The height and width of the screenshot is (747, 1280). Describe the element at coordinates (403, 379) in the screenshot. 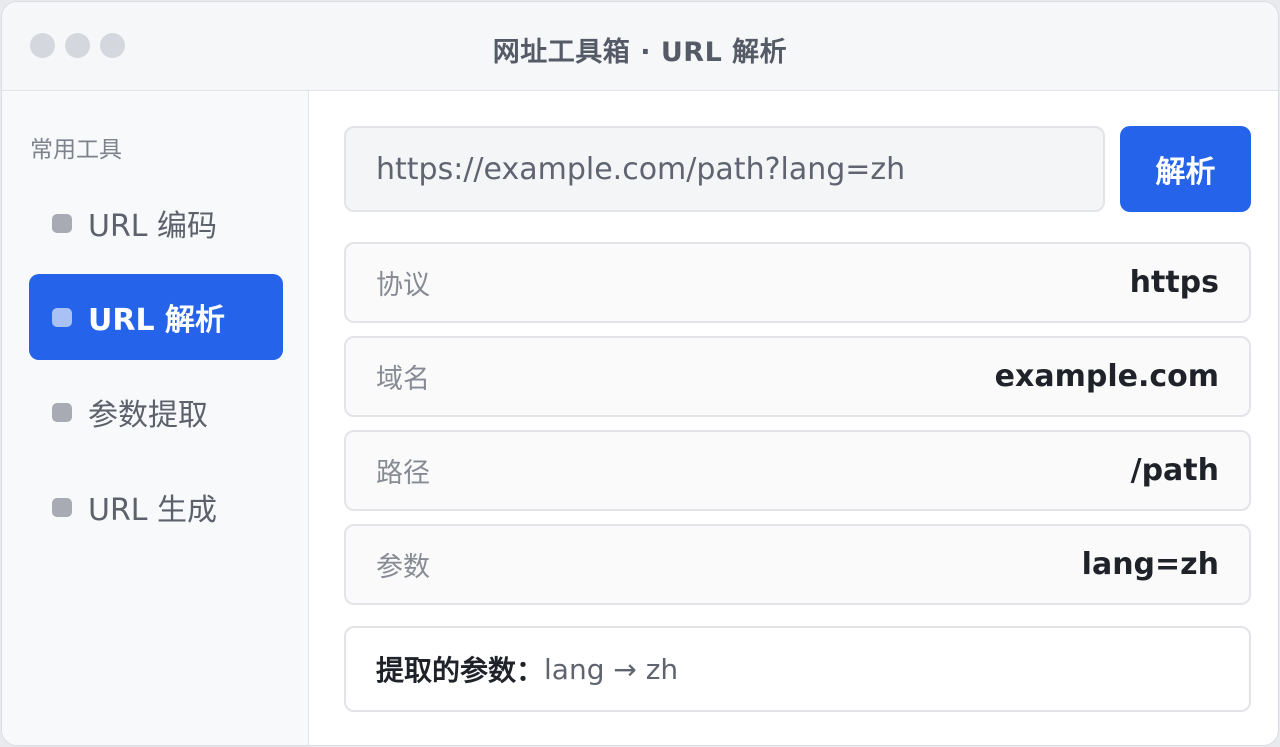

I see `field-label: 域名` at that location.